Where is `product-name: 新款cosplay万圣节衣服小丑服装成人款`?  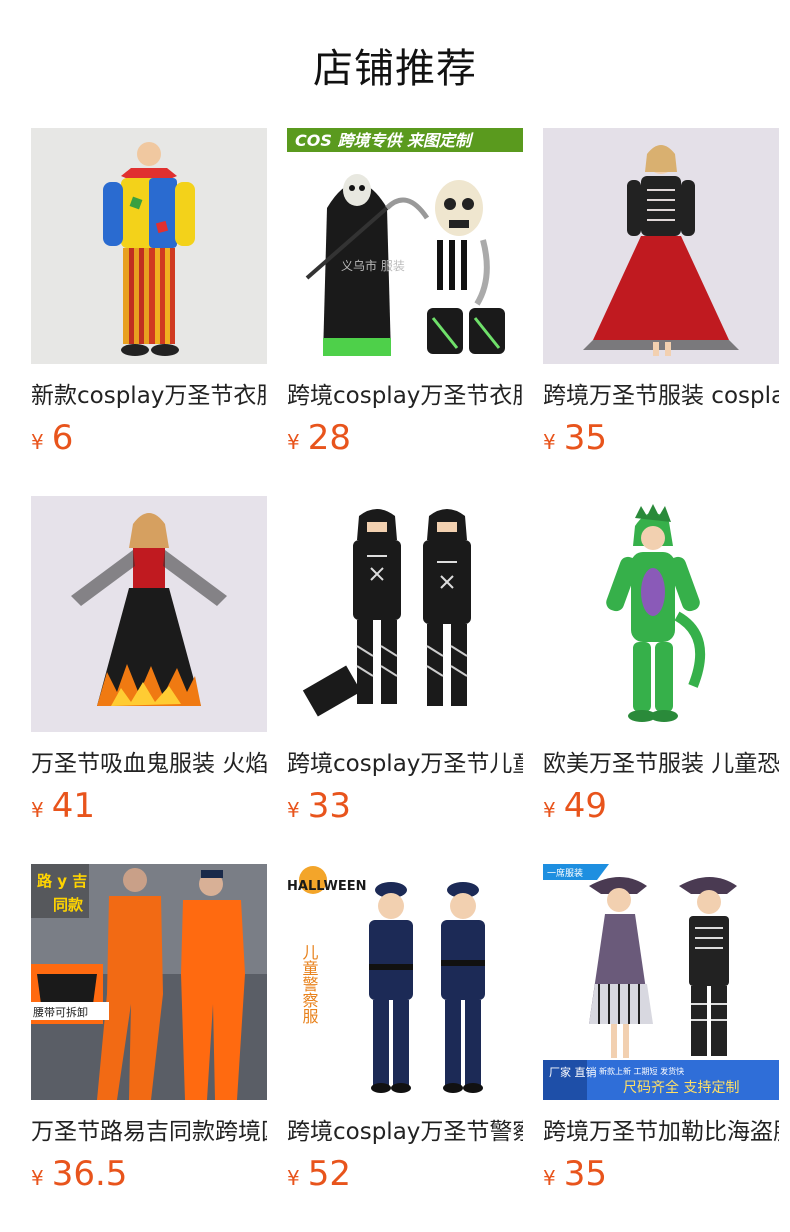
product-name: 新款cosplay万圣节衣服小丑服装成人款 is located at coordinates (149, 396).